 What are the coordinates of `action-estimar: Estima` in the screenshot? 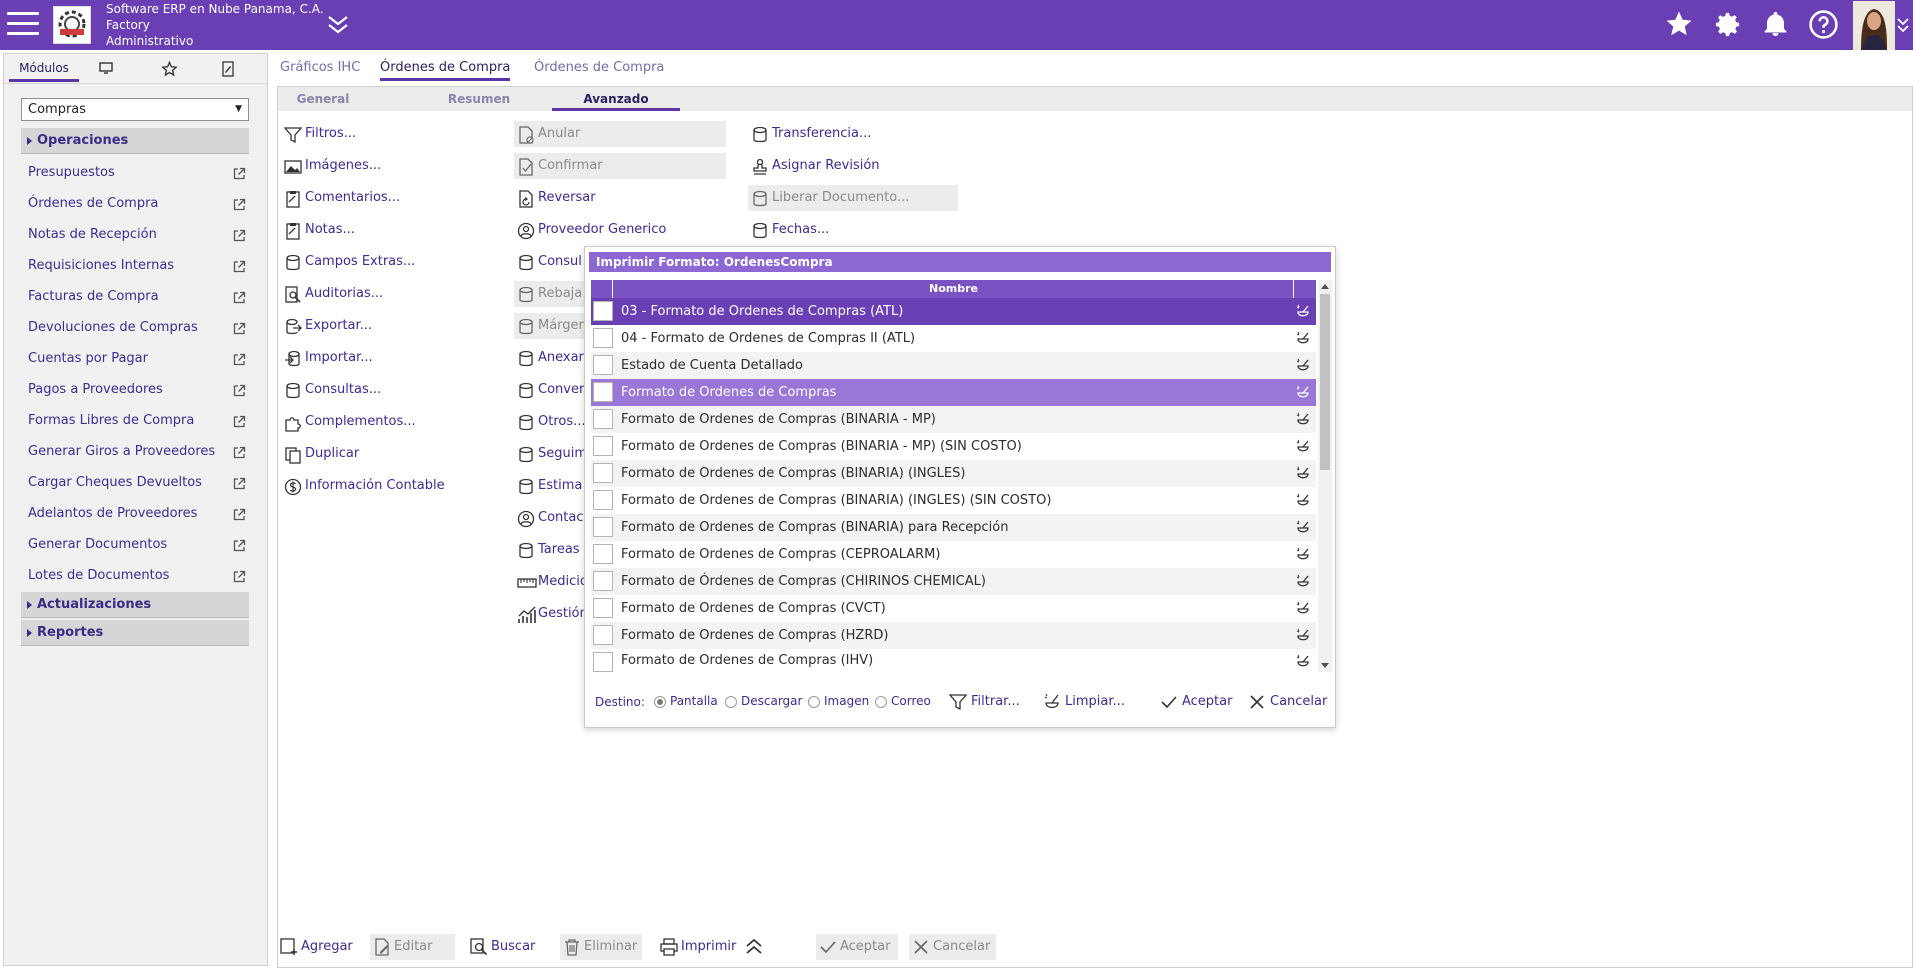 It's located at (548, 486).